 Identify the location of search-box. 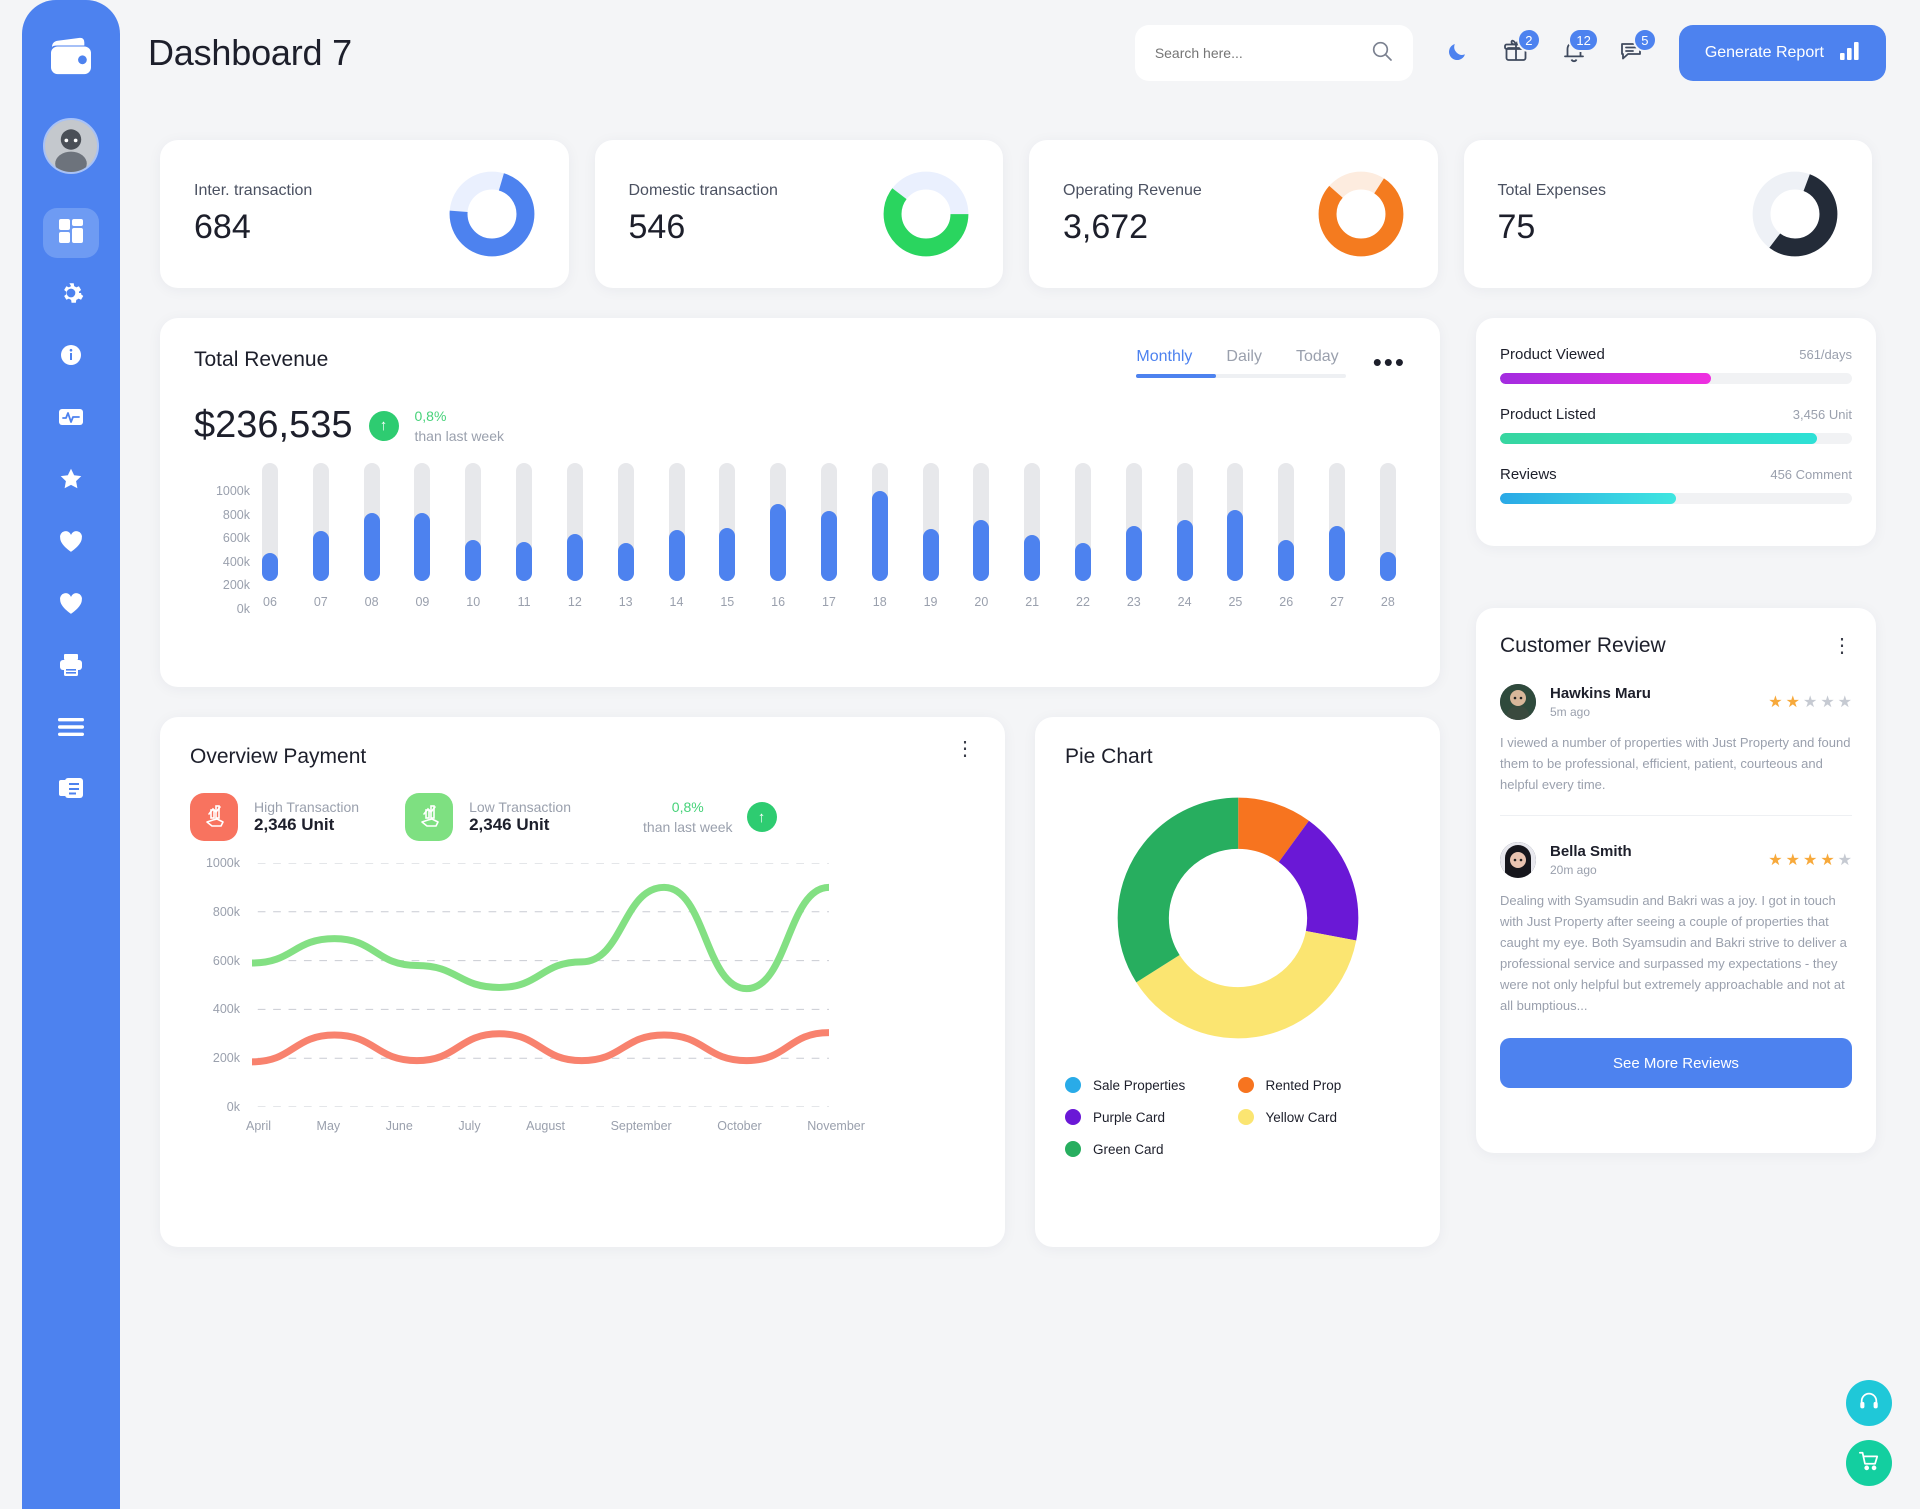
(1273, 53).